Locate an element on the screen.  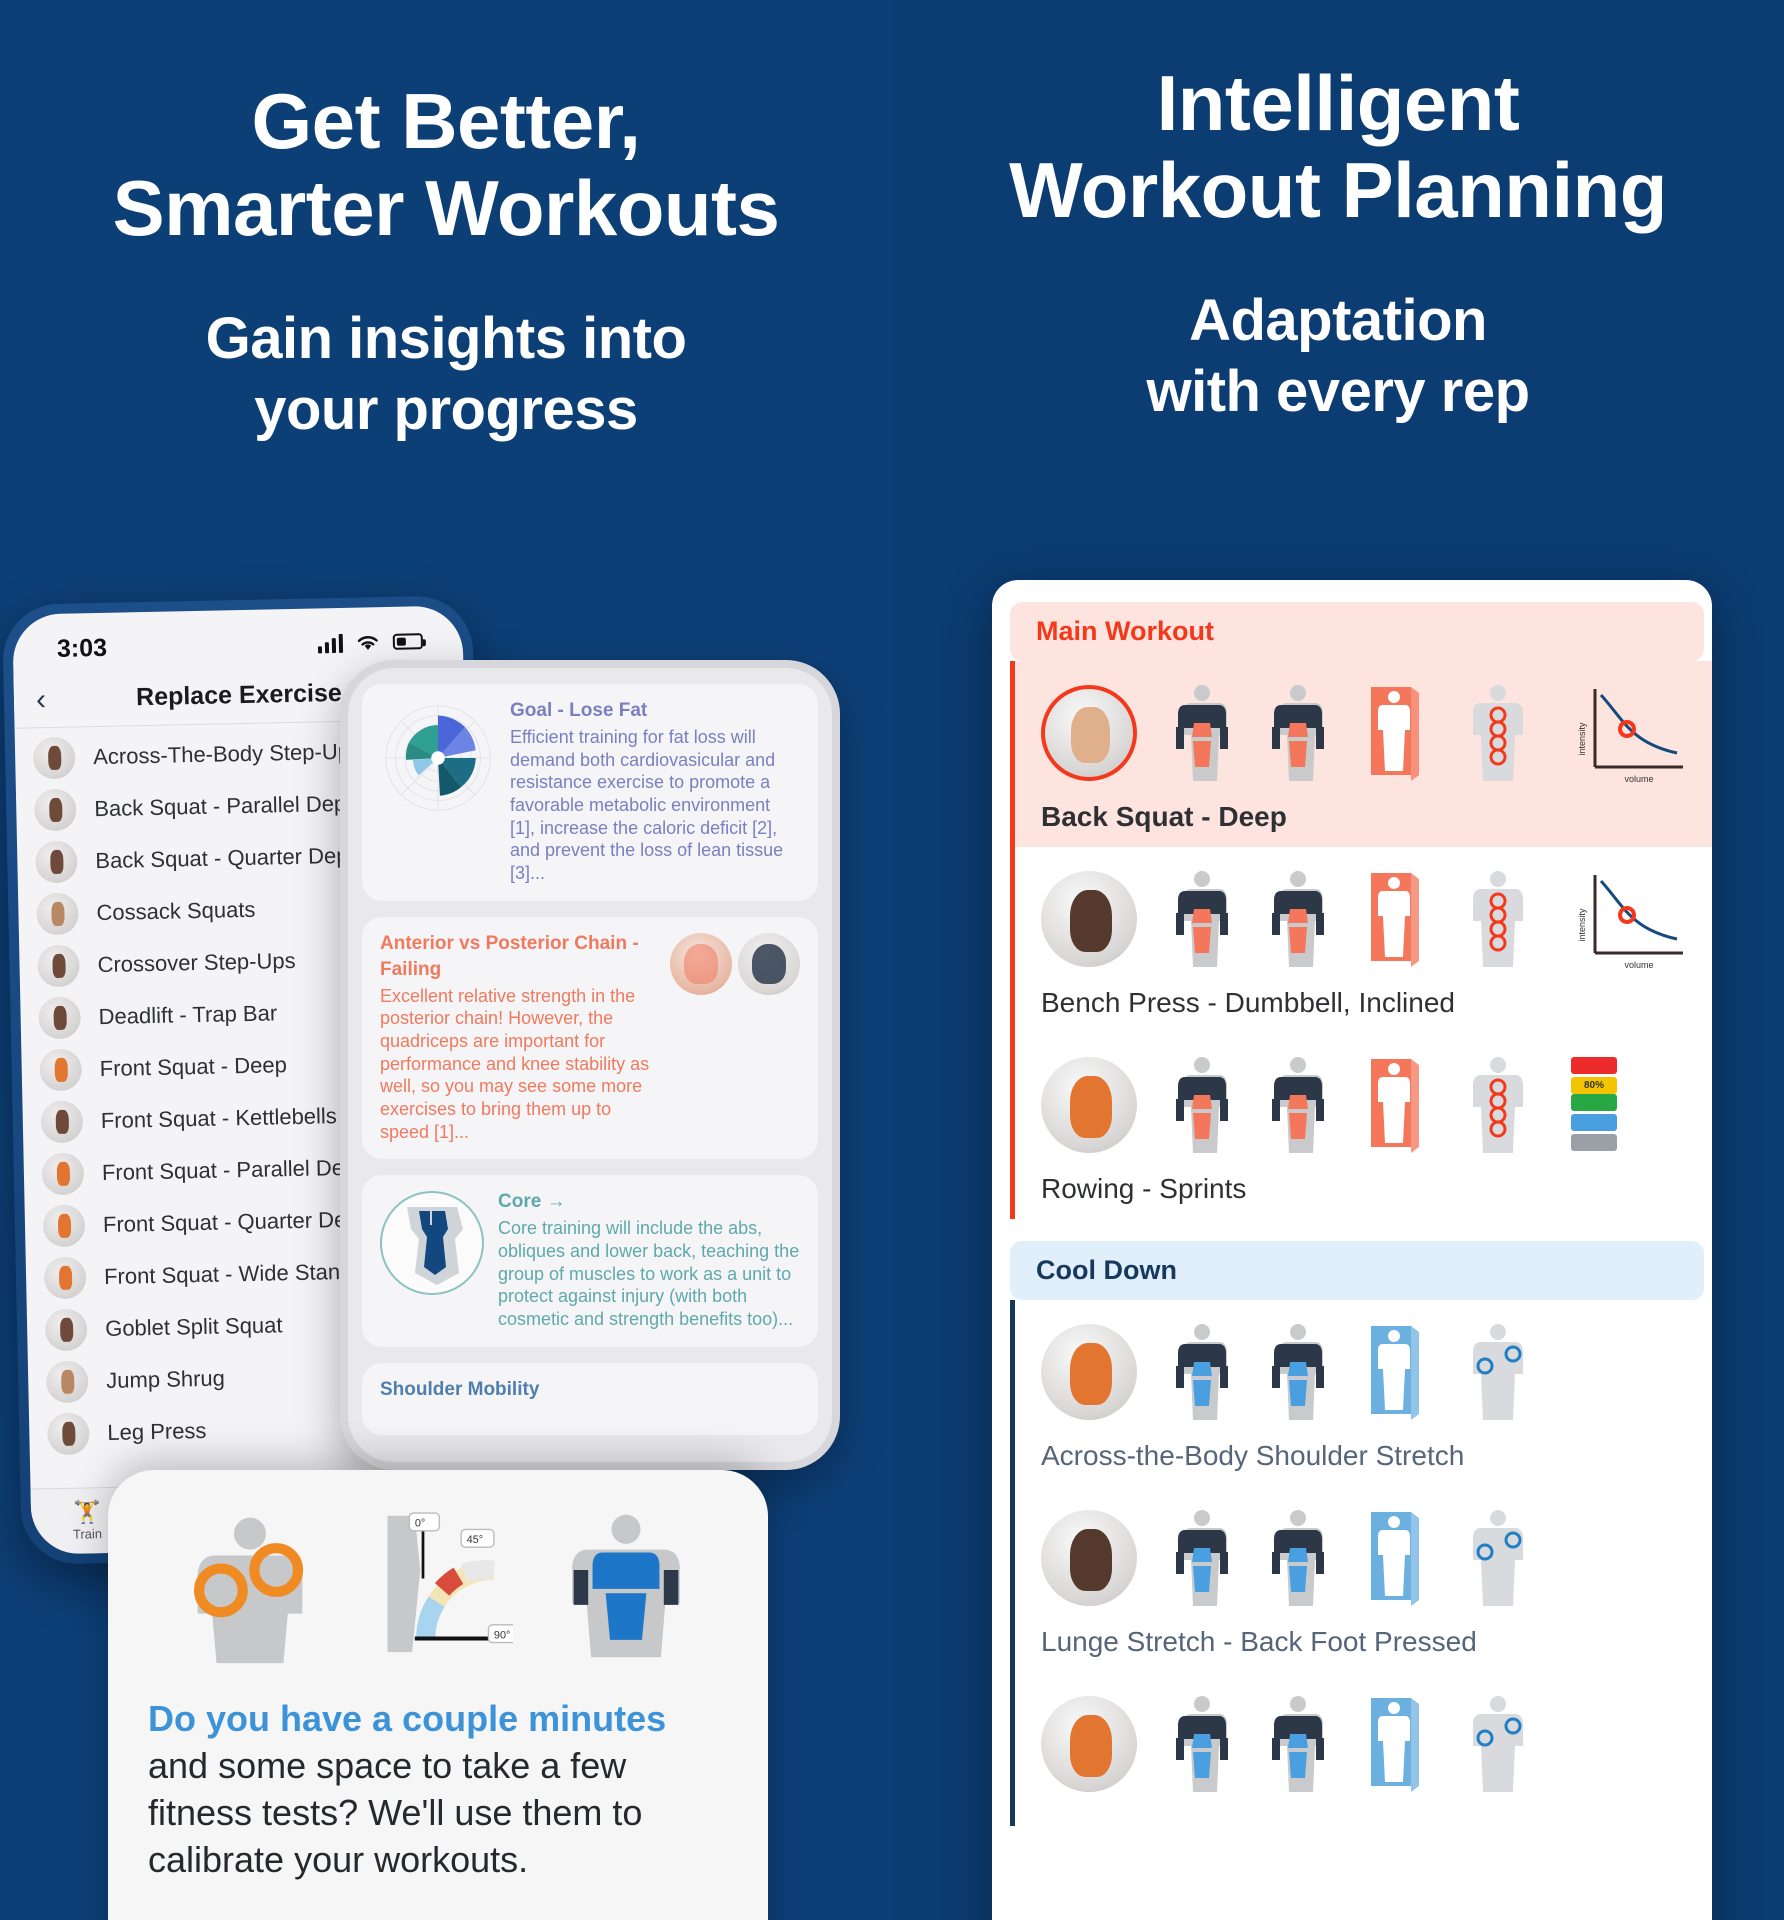
svg-text: intensity is located at coordinates (1582, 739).